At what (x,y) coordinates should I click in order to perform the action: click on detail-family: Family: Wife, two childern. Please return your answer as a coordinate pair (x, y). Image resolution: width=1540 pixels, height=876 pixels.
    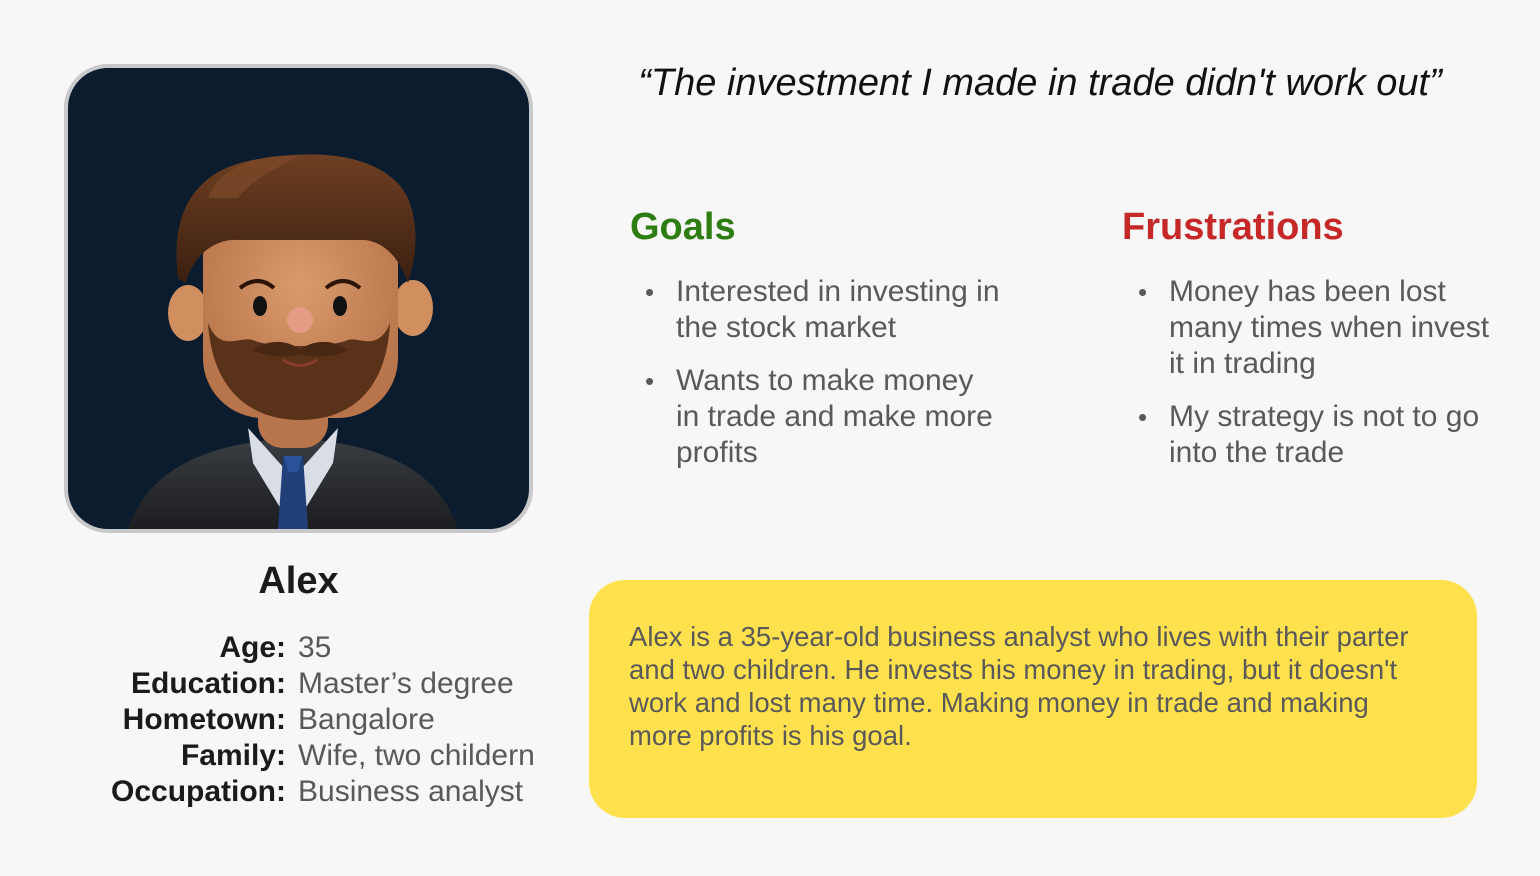
    Looking at the image, I should click on (300, 756).